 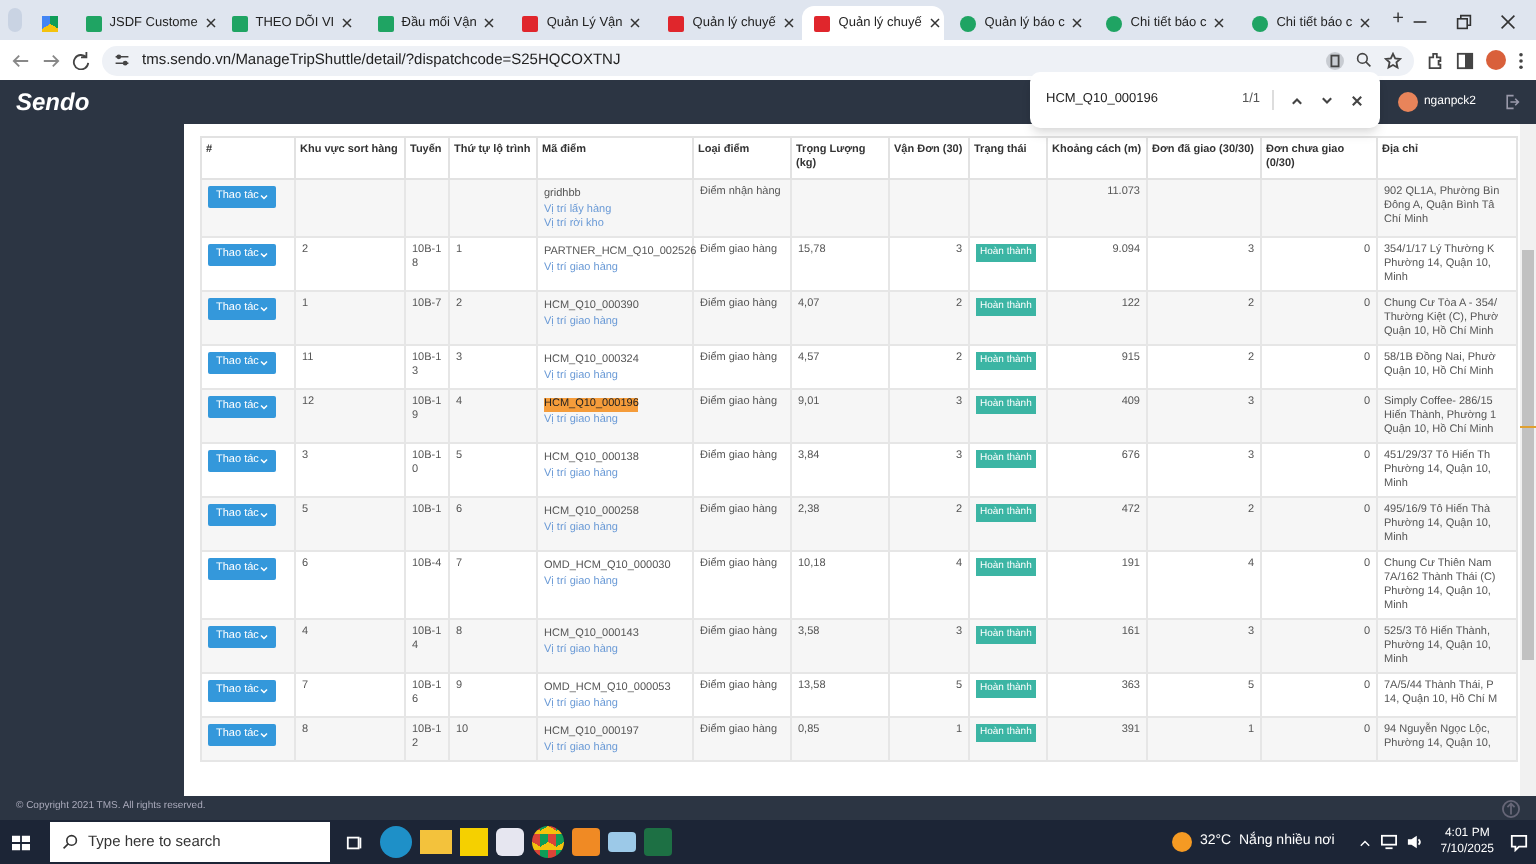 What do you see at coordinates (53, 102) in the screenshot?
I see `app-logo: Sendo` at bounding box center [53, 102].